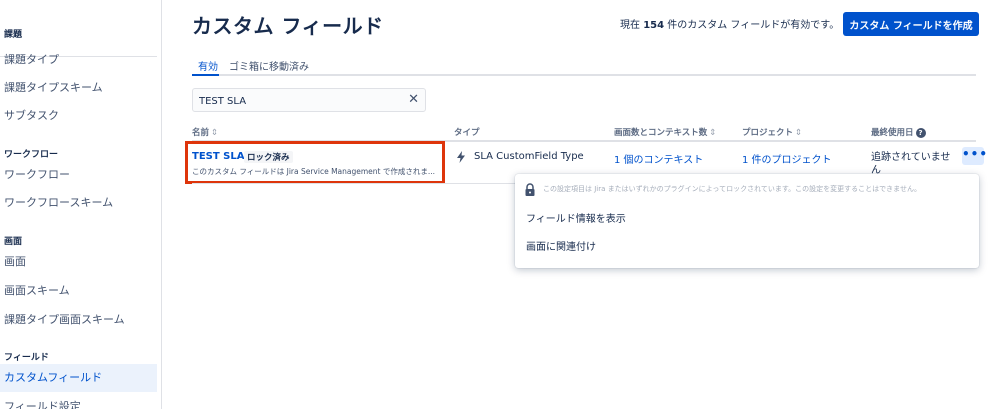  I want to click on tab-trashed: ゴミ箱に移動済み, so click(269, 65).